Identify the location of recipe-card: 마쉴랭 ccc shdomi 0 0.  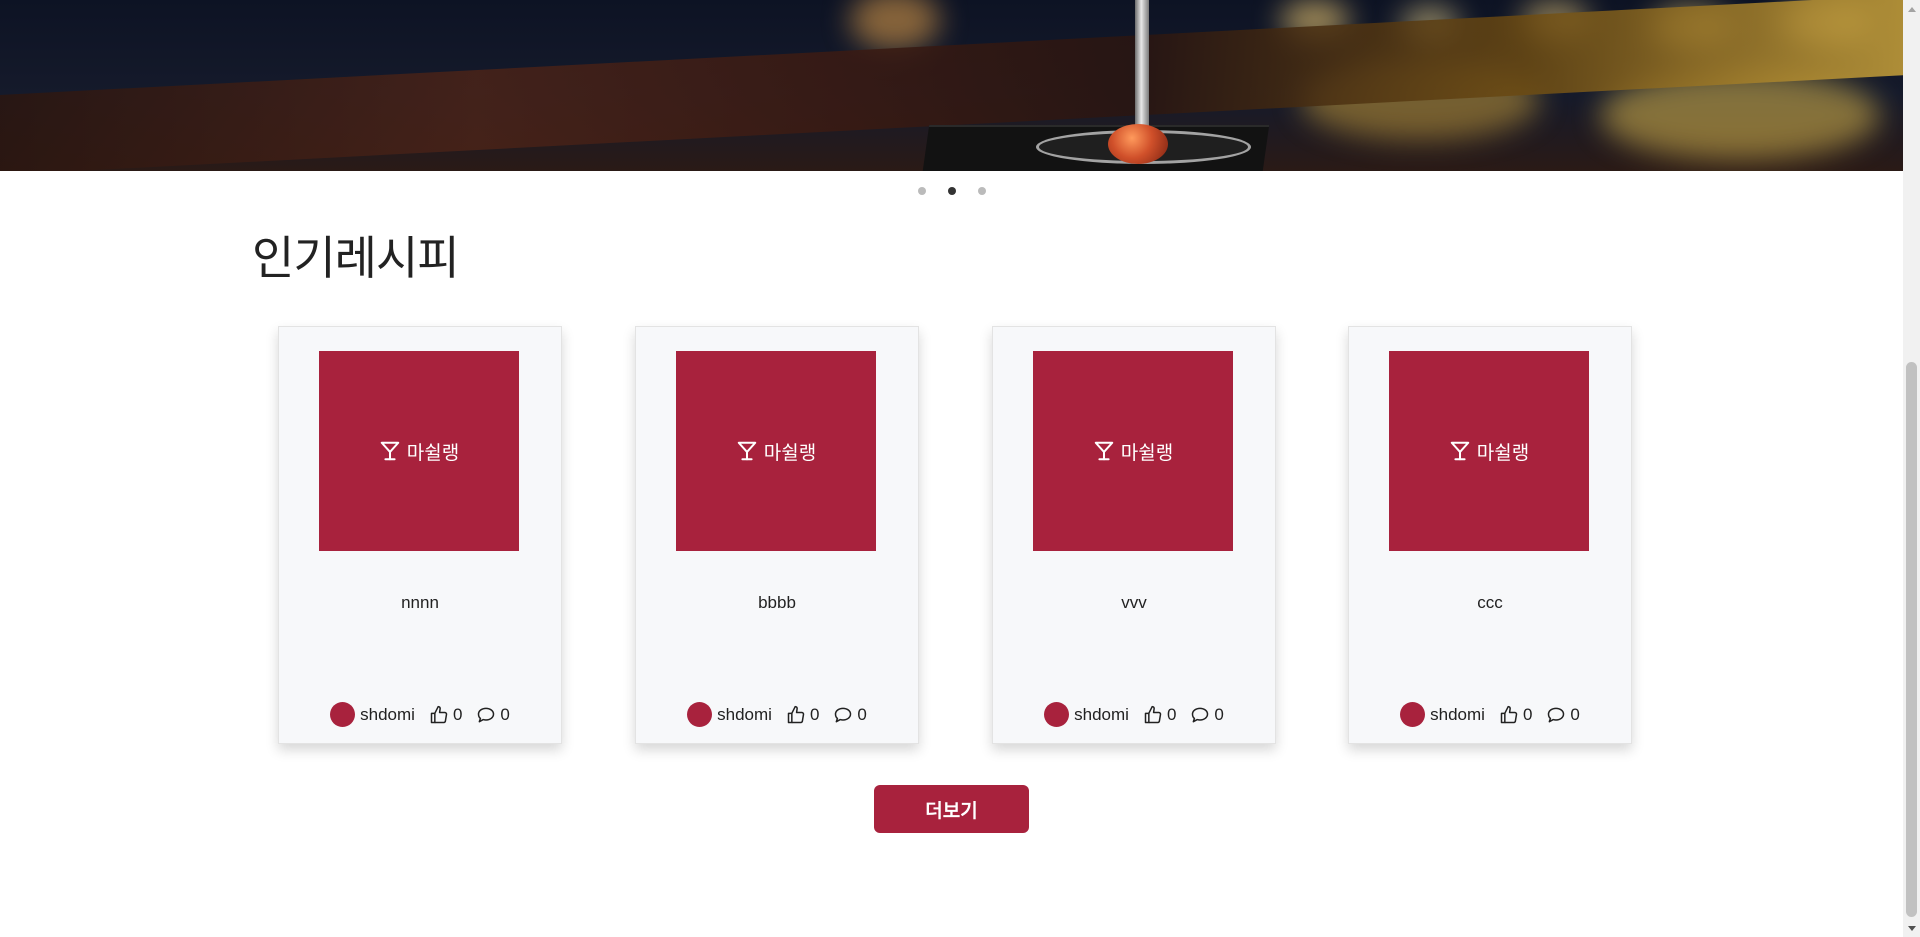
(1490, 535).